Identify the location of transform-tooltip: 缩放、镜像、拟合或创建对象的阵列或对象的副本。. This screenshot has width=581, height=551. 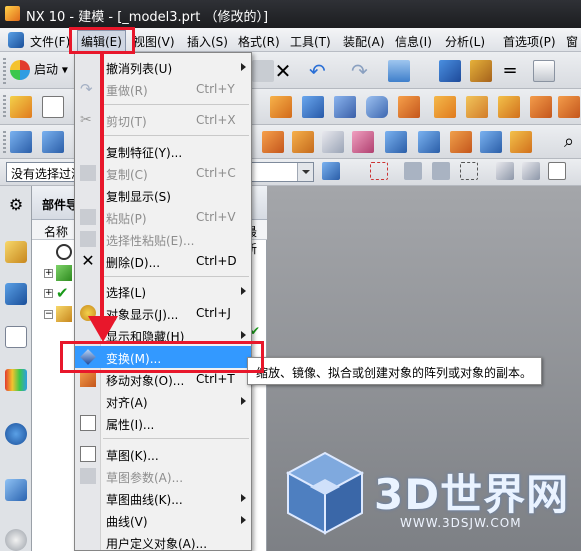
(394, 371).